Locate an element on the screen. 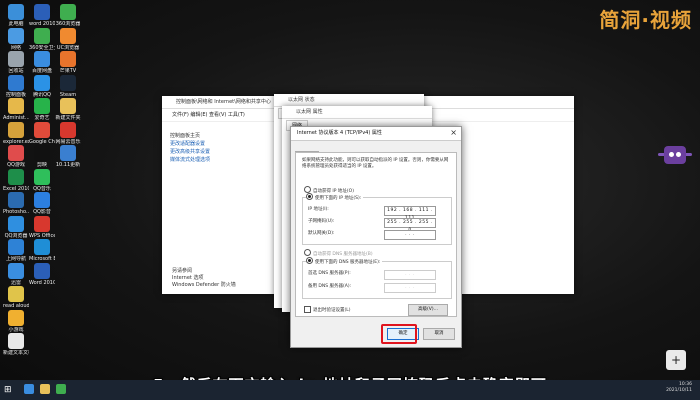 The width and height of the screenshot is (700, 400). desktop-icon: read aloud is located at coordinates (16, 297).